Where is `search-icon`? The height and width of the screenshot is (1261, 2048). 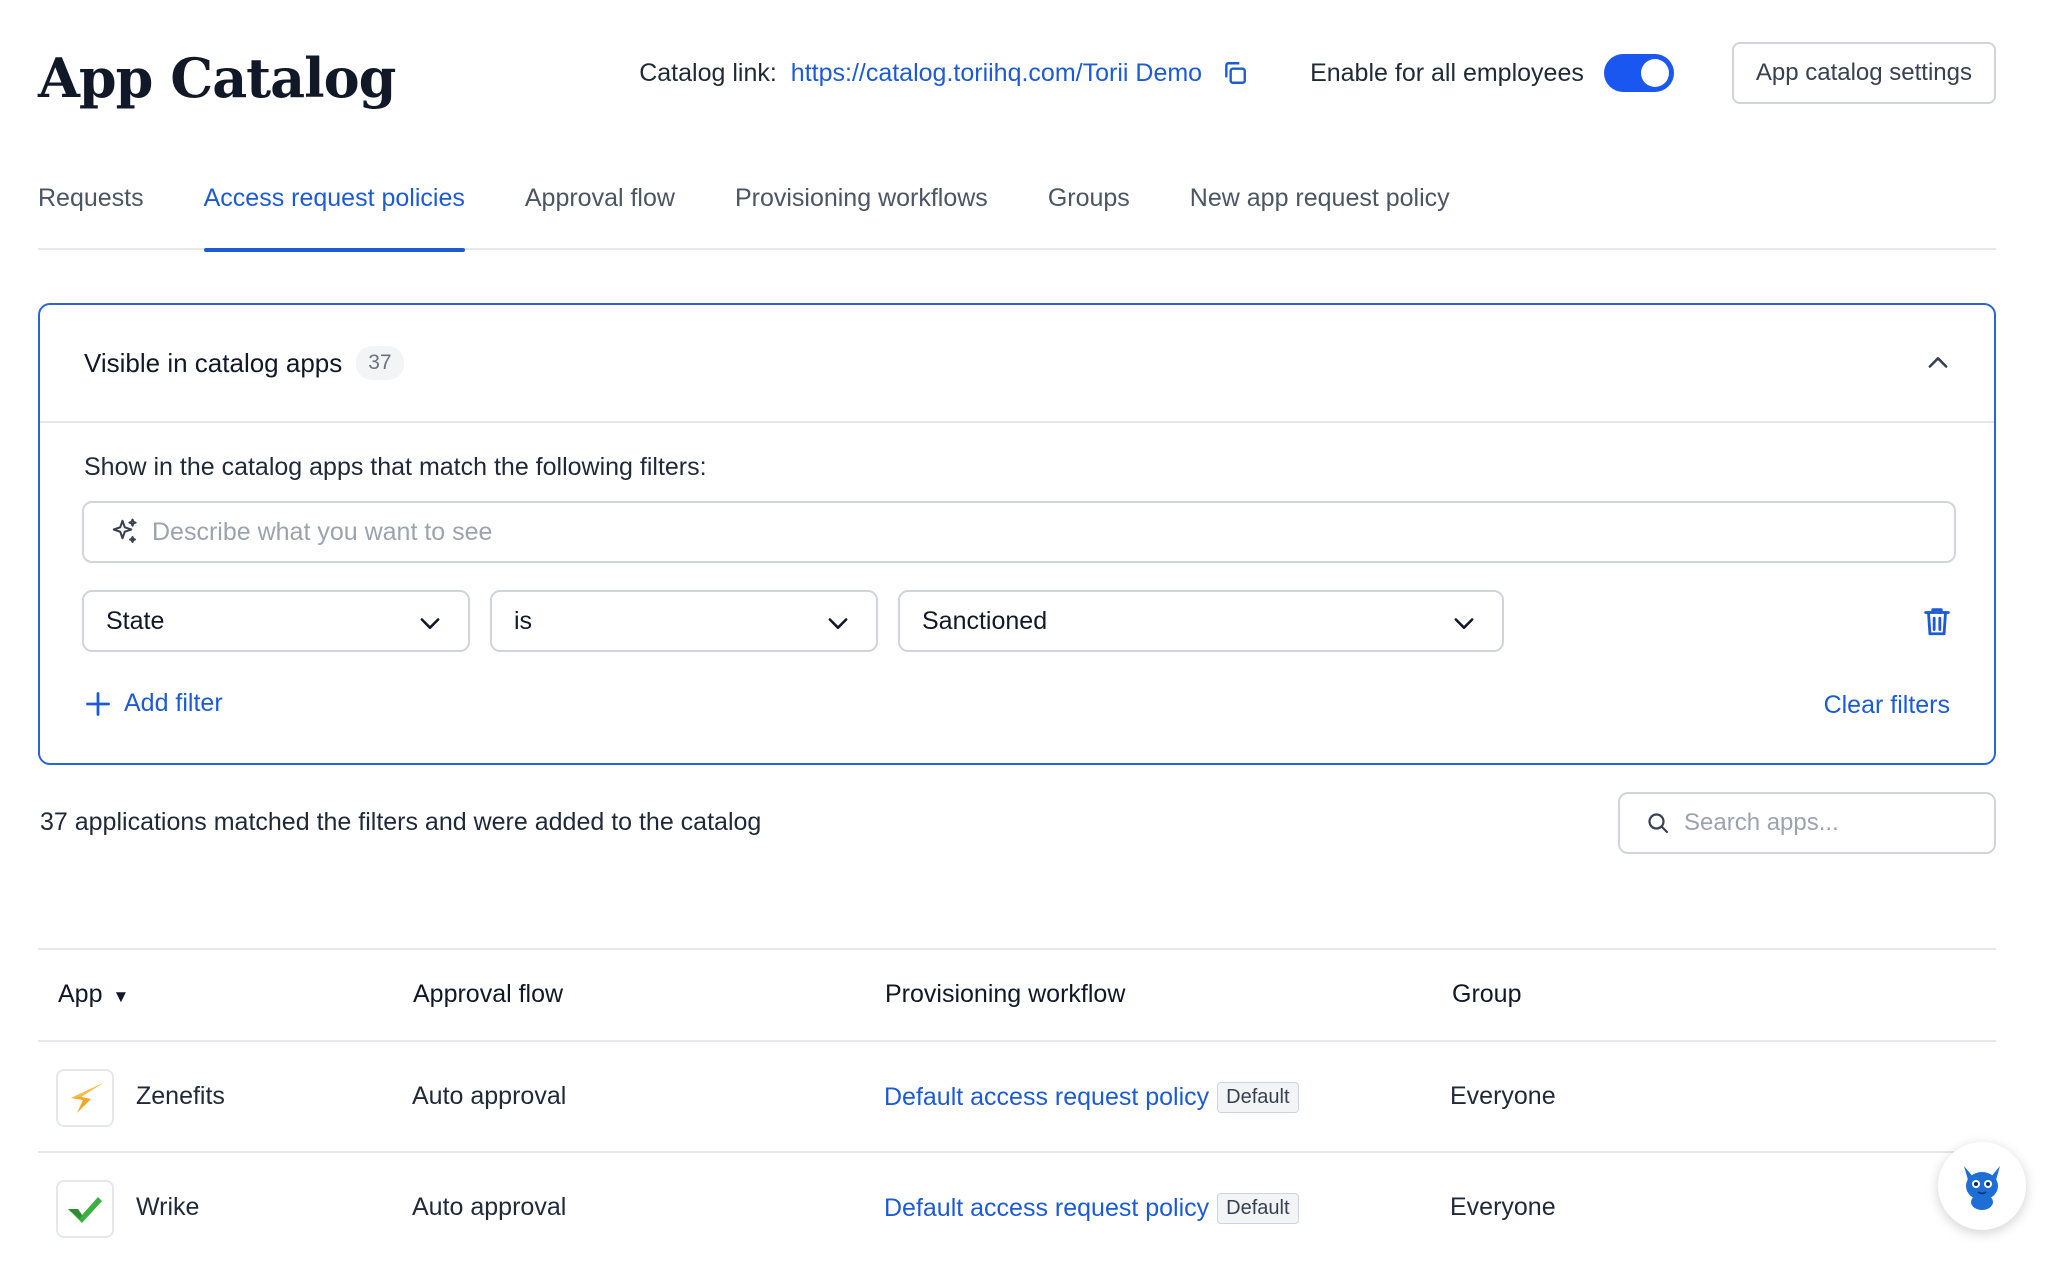 search-icon is located at coordinates (1658, 823).